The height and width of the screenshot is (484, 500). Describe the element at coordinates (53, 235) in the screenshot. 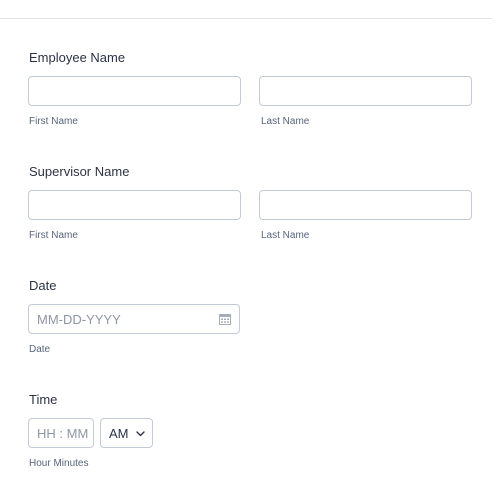

I see `supervisor-first-name-sublabel: First Name` at that location.